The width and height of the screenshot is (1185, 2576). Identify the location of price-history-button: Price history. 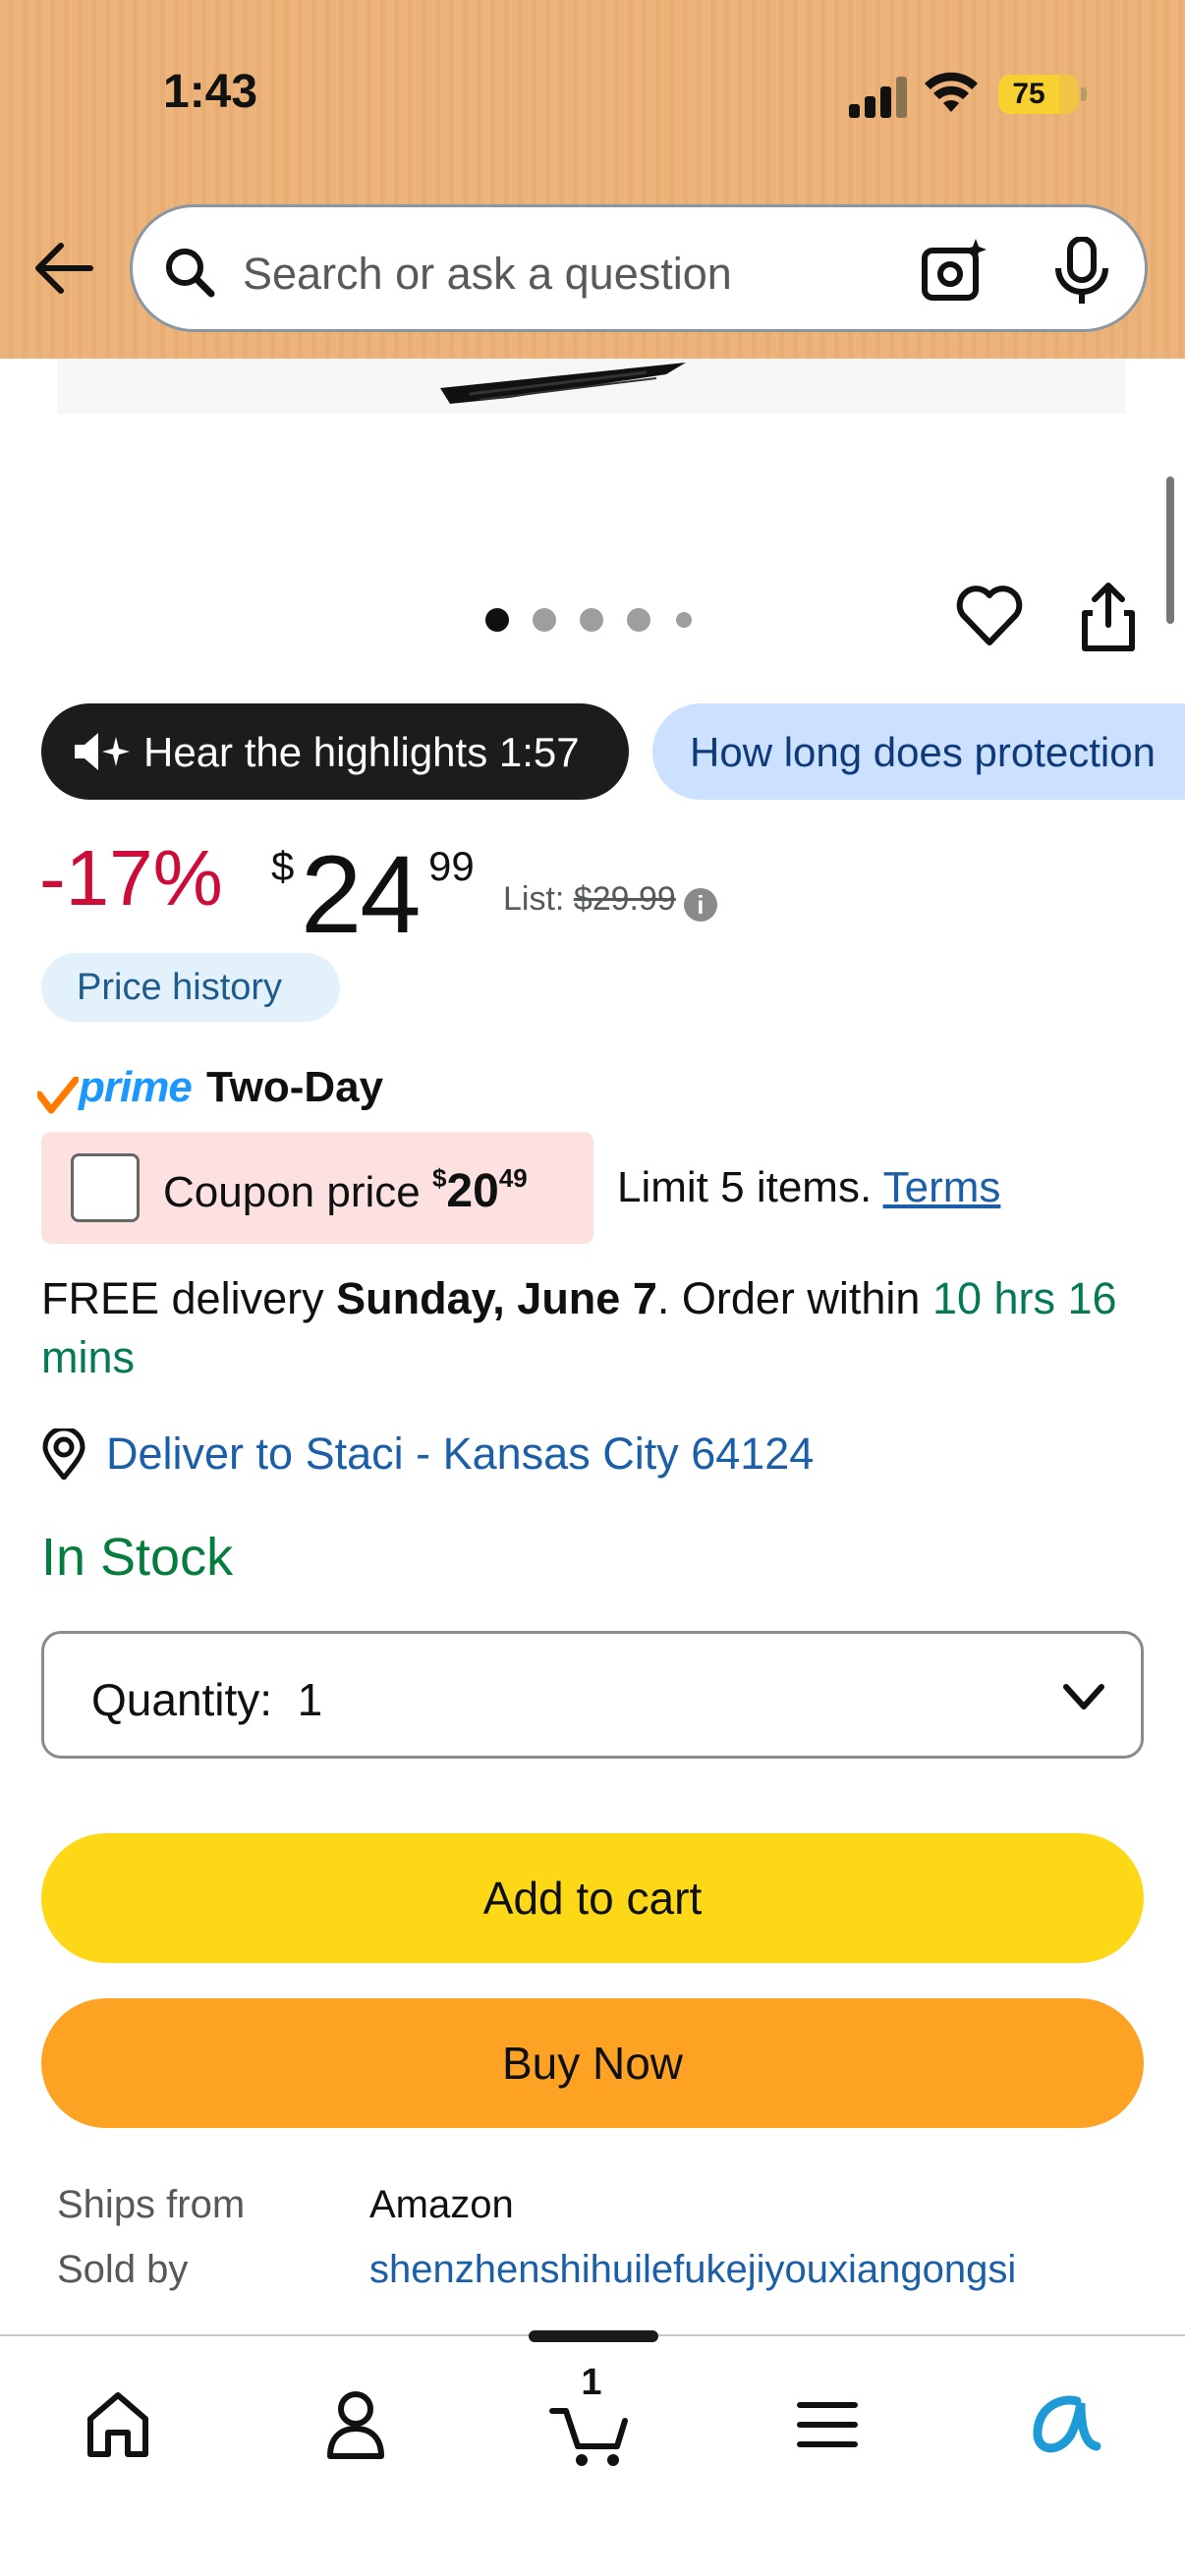
(191, 987).